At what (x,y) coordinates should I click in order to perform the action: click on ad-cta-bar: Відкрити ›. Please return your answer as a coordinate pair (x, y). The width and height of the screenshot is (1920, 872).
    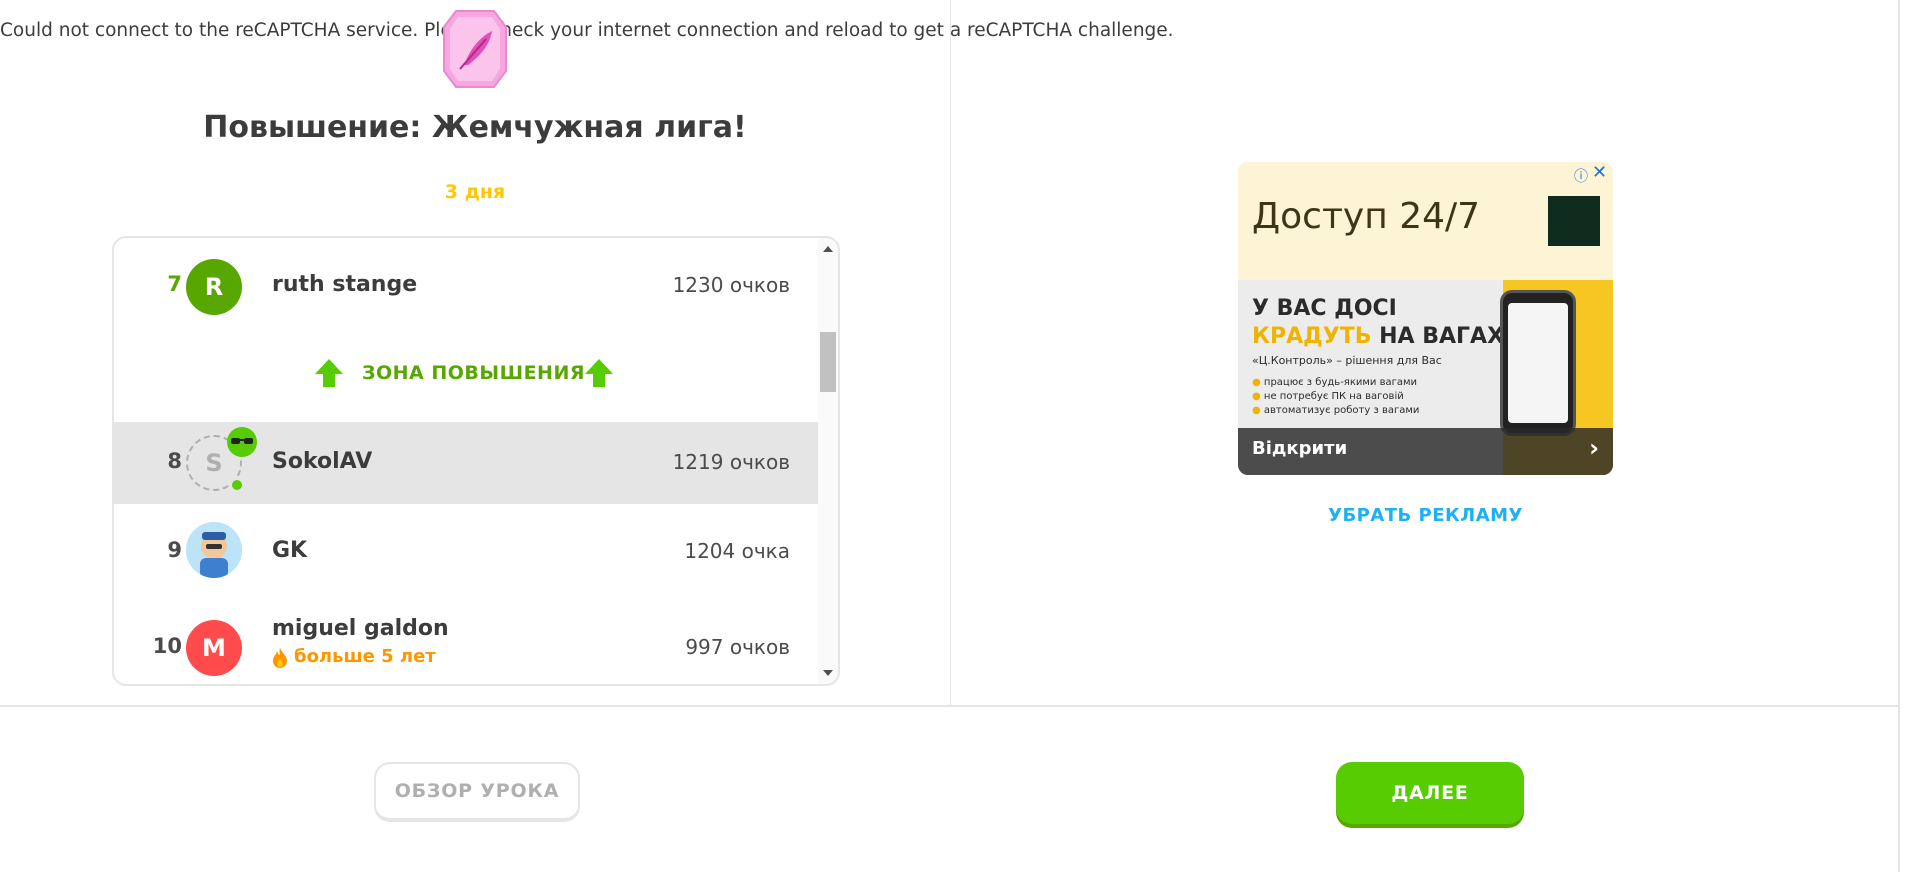
    Looking at the image, I should click on (1425, 451).